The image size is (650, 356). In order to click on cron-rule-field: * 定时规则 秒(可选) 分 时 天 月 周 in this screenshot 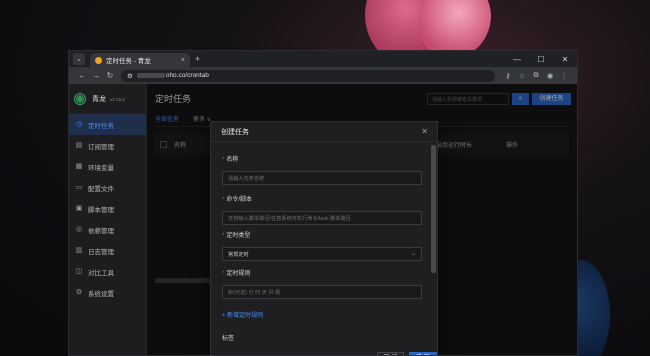, I will do `click(322, 283)`.